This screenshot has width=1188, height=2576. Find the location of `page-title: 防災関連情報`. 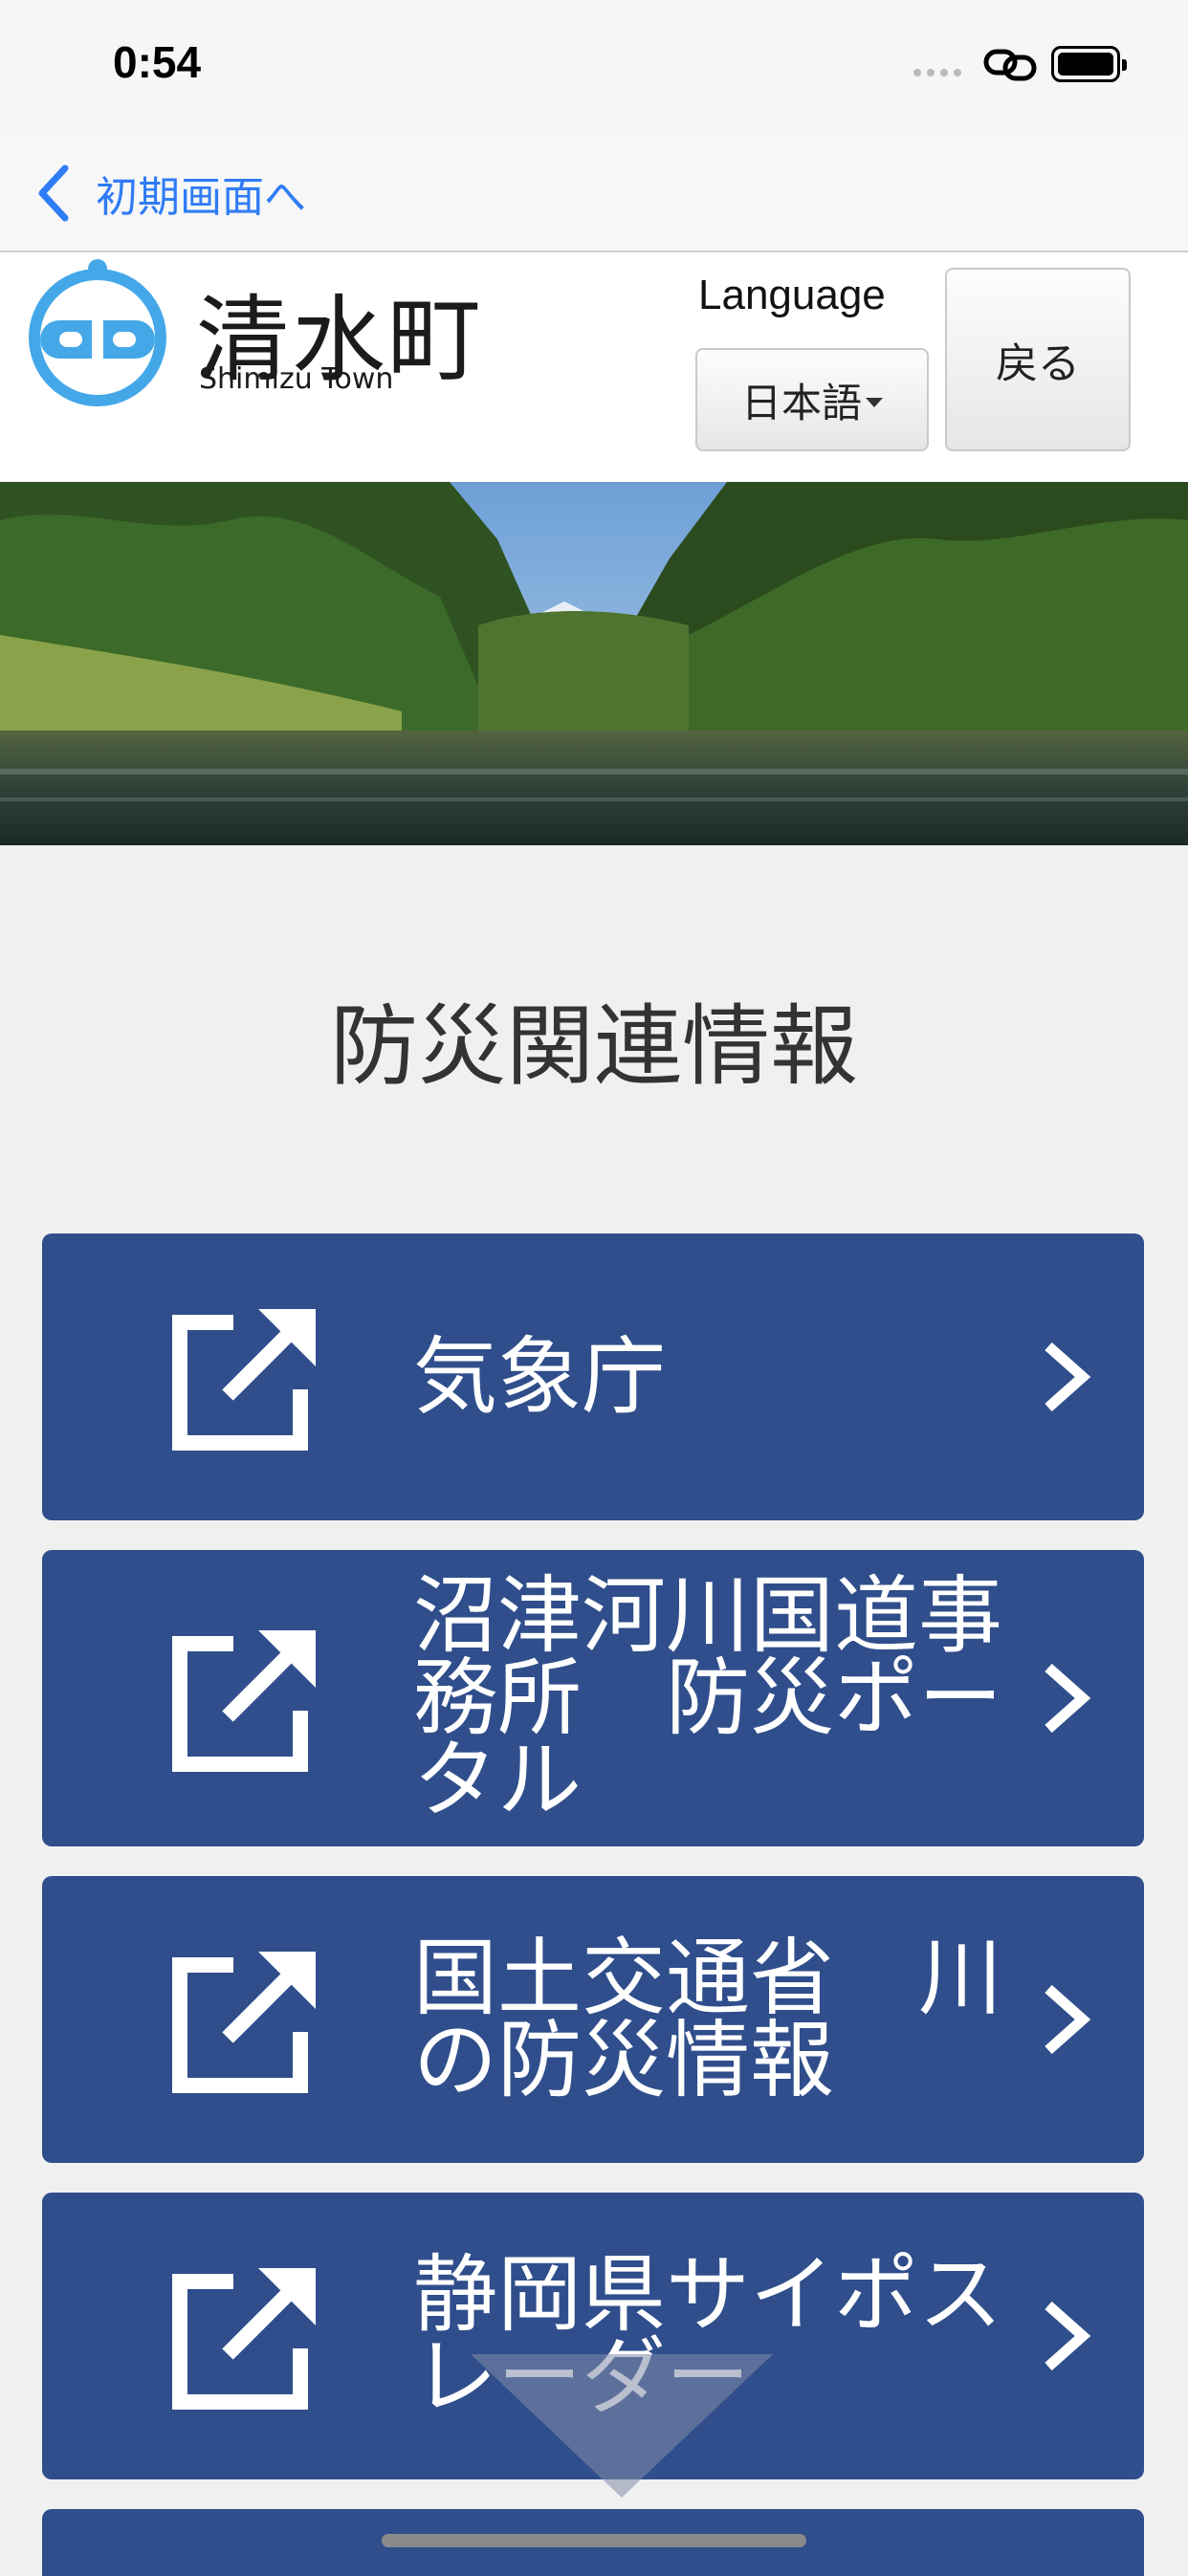

page-title: 防災関連情報 is located at coordinates (593, 1046).